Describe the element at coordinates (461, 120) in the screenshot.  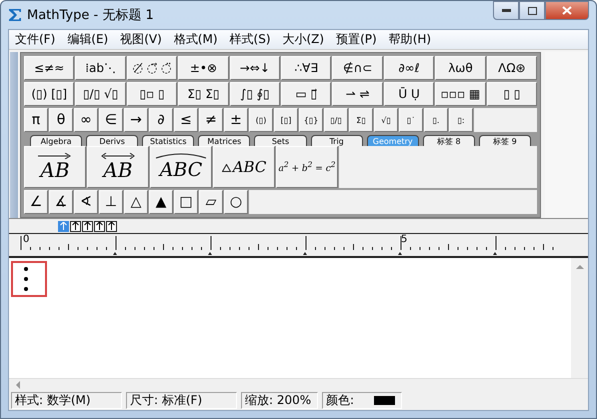
I see `symbol-button: ▯:` at that location.